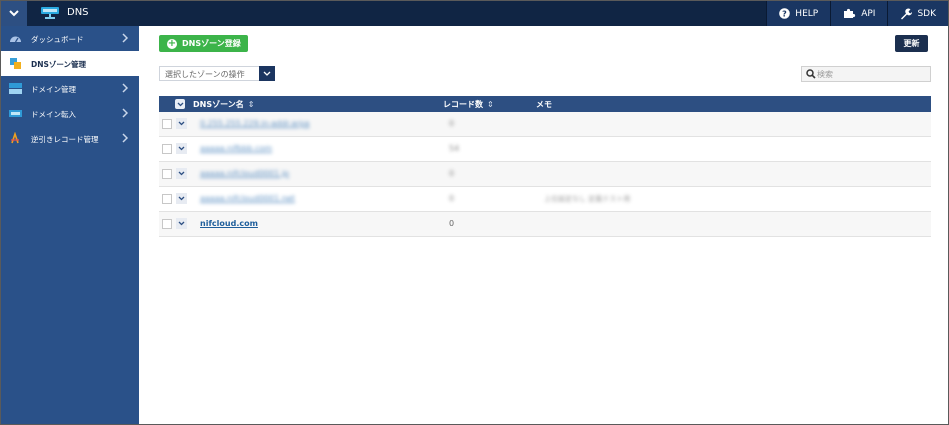  What do you see at coordinates (545, 124) in the screenshot?
I see `table-row: 0.255.255.229.in-addr.arpa 0` at bounding box center [545, 124].